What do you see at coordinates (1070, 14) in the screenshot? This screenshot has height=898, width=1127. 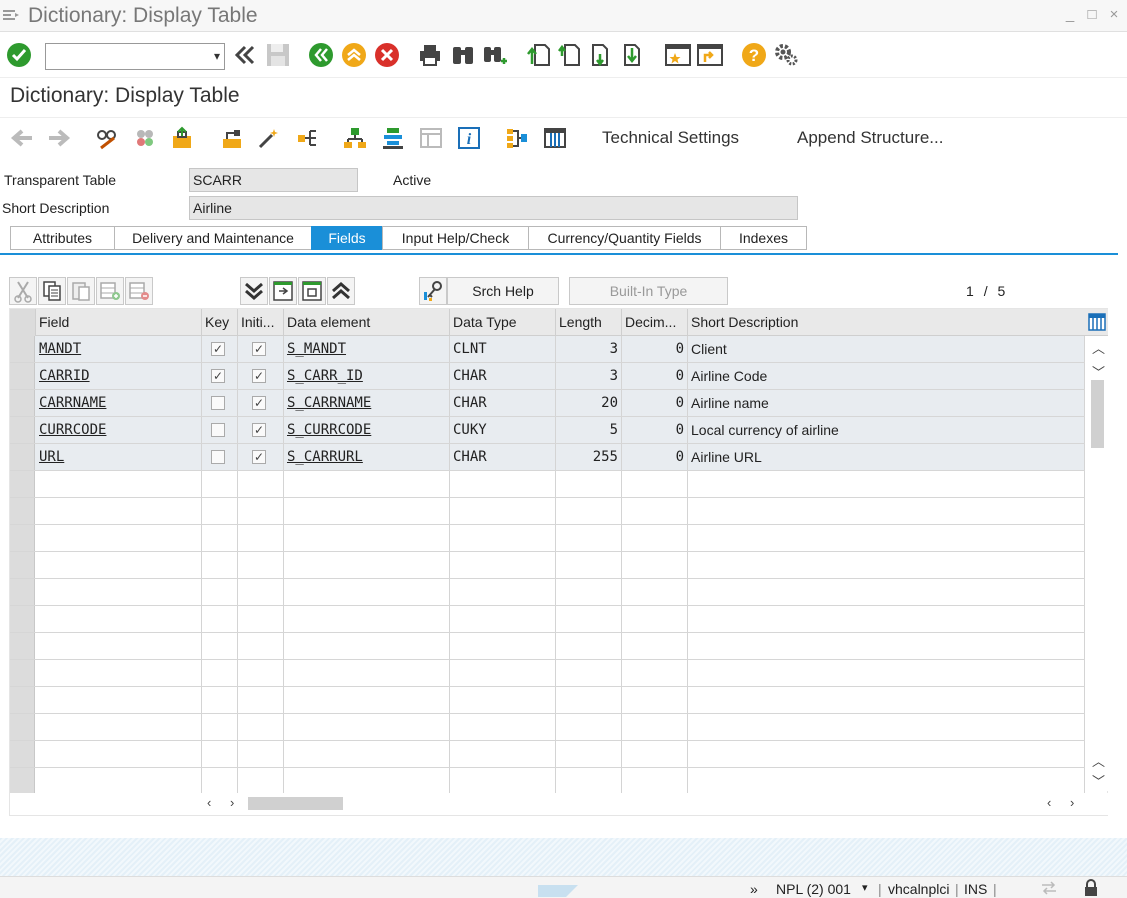 I see `minimize-button: _` at bounding box center [1070, 14].